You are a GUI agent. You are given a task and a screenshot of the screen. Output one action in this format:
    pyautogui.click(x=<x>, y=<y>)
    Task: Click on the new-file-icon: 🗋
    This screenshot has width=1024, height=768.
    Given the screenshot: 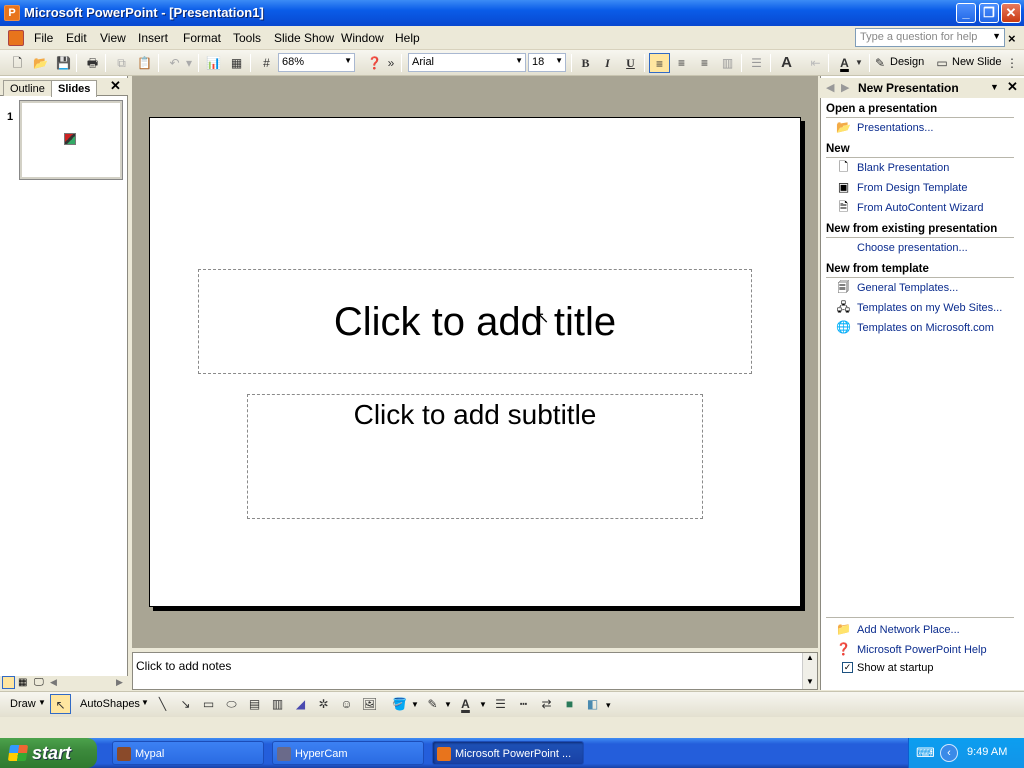 What is the action you would take?
    pyautogui.click(x=17, y=63)
    